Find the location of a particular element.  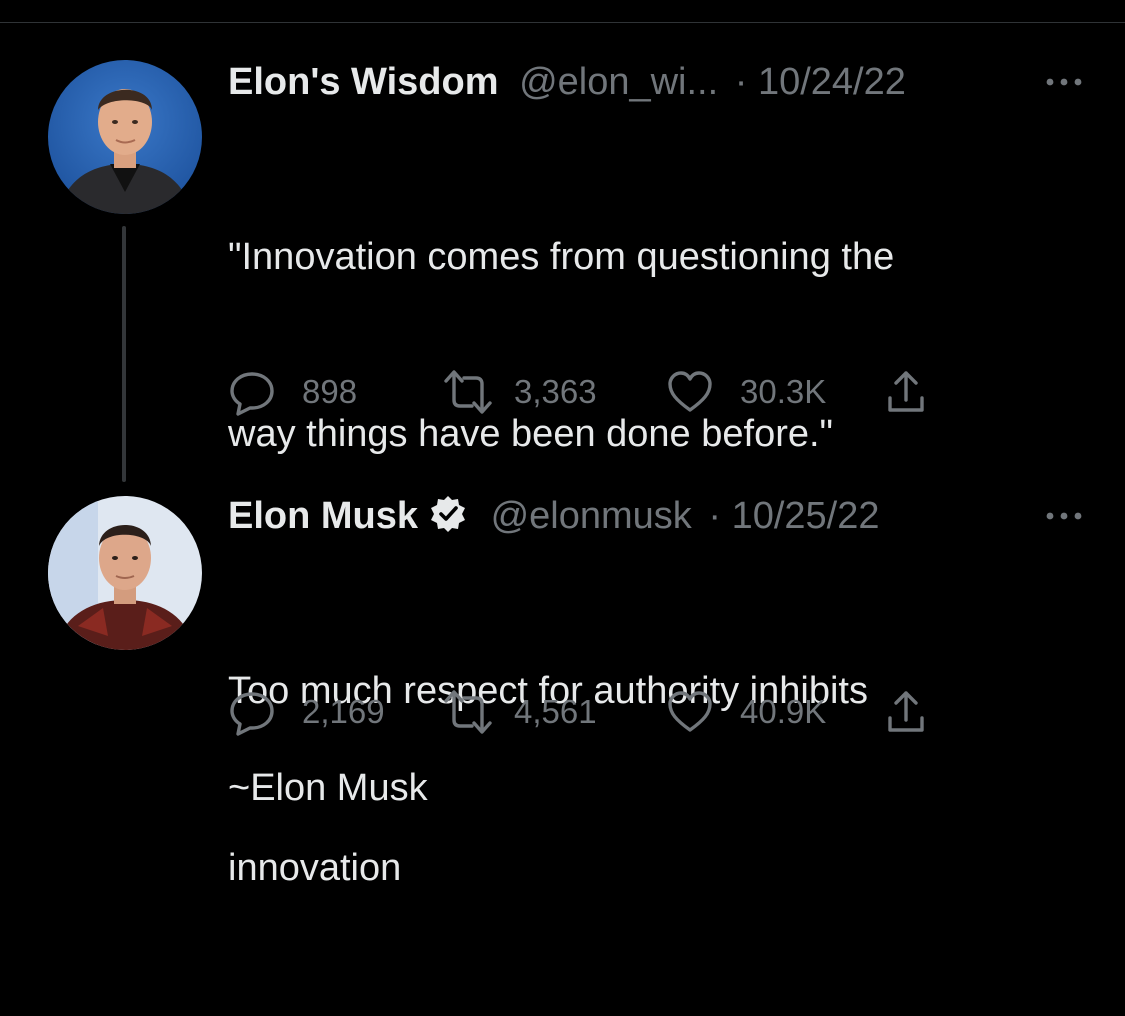

like-count: 30.3K is located at coordinates (783, 391).